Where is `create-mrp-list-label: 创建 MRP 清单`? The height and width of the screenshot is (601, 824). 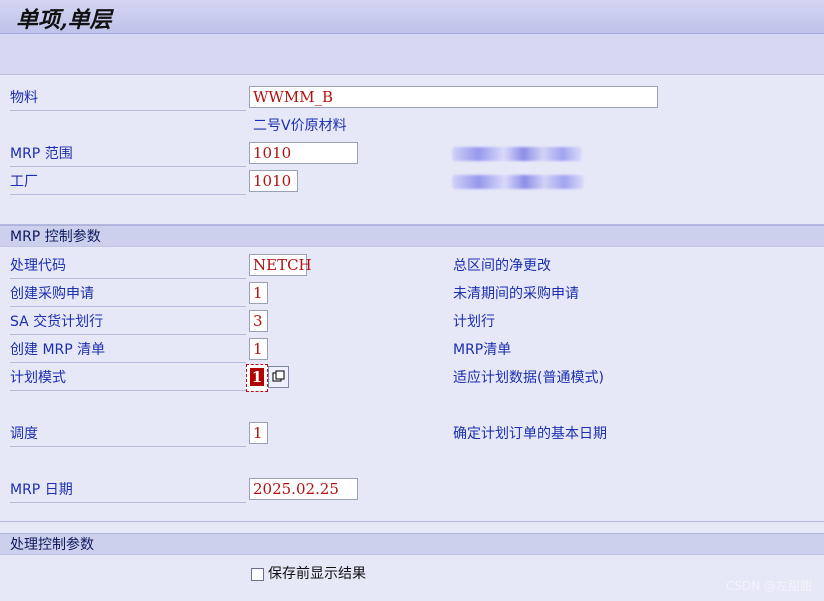 create-mrp-list-label: 创建 MRP 清单 is located at coordinates (58, 350).